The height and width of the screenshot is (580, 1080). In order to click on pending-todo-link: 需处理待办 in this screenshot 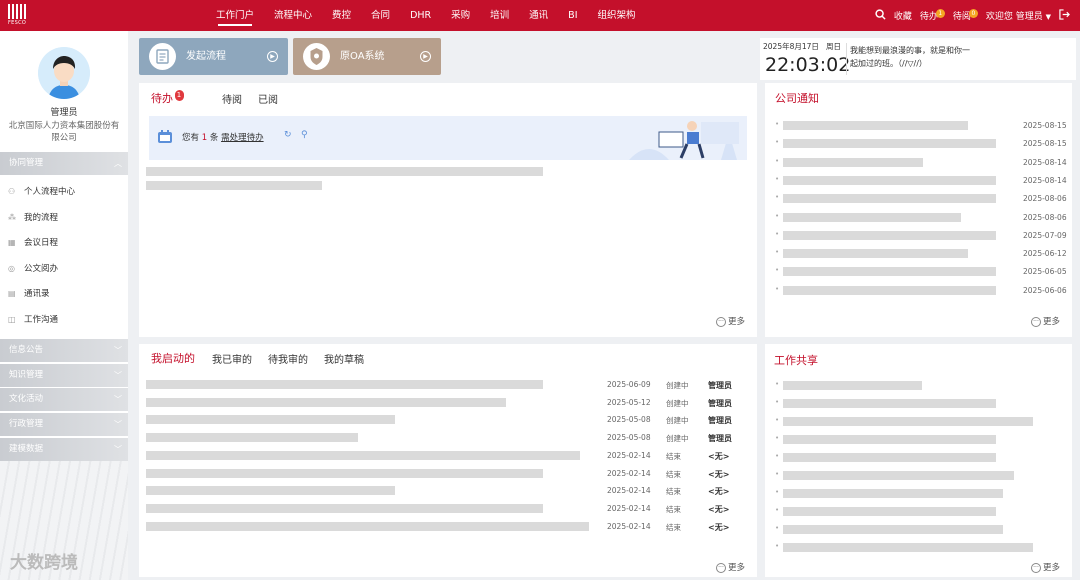, I will do `click(242, 138)`.